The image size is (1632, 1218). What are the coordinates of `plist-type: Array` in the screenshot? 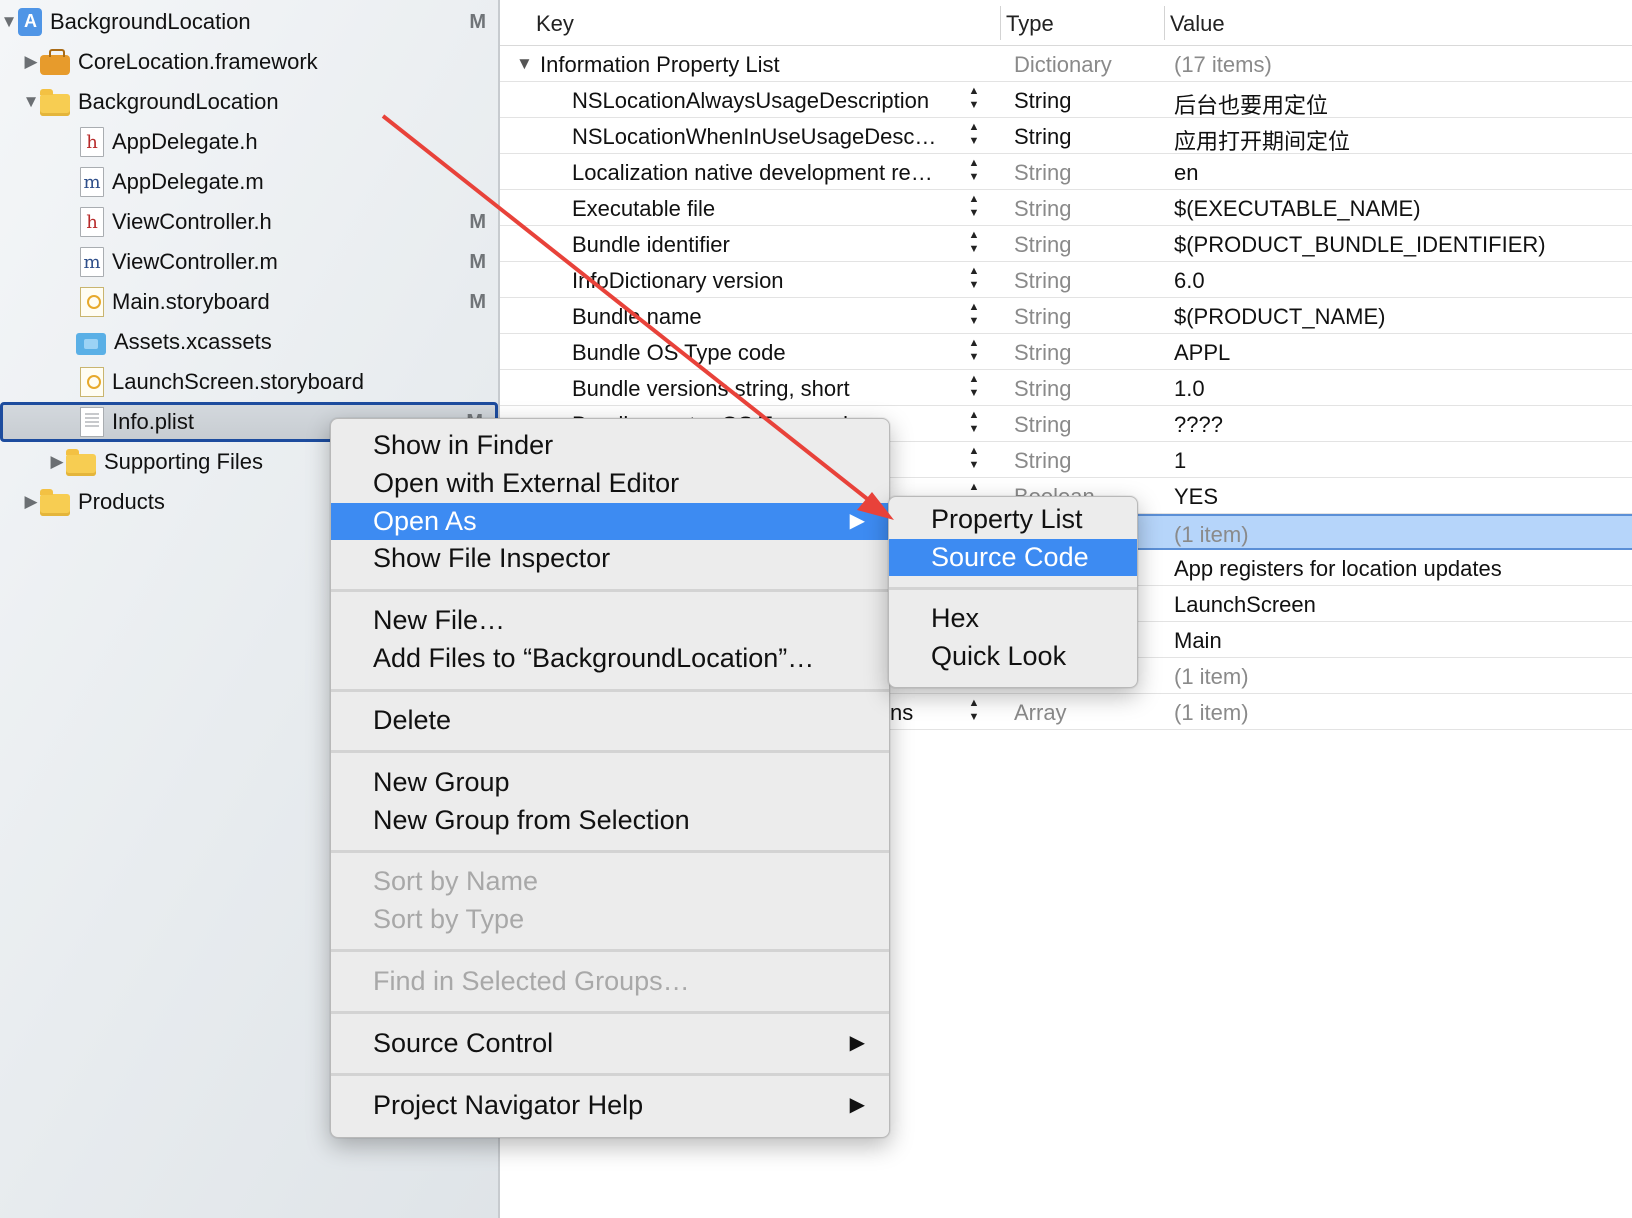 It's located at (1040, 713).